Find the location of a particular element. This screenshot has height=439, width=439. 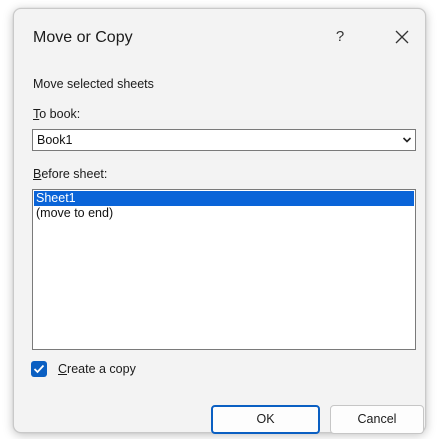

create-copy-label: Create a copy is located at coordinates (97, 369).